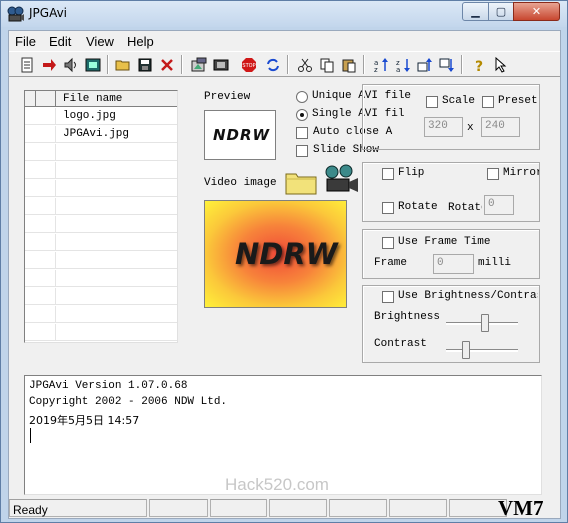 This screenshot has height=523, width=568. I want to click on frame-unit-label: milli, so click(495, 263).